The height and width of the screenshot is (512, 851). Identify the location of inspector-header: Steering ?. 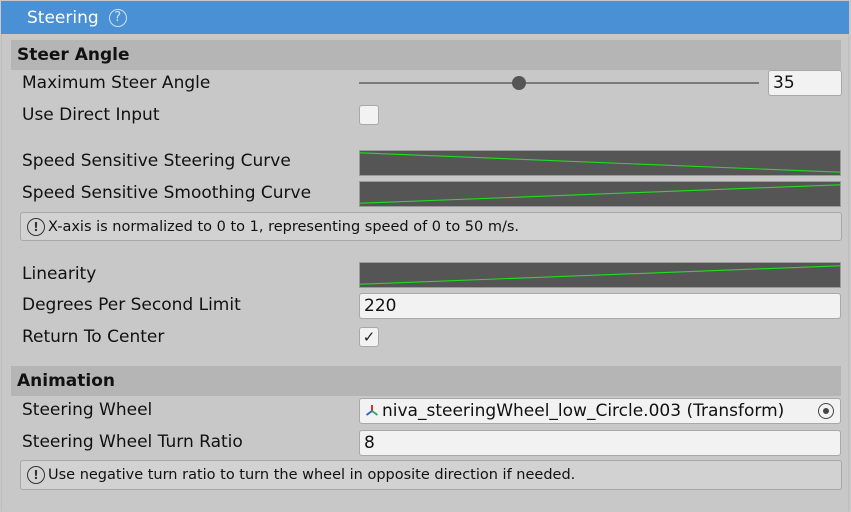
(425, 17).